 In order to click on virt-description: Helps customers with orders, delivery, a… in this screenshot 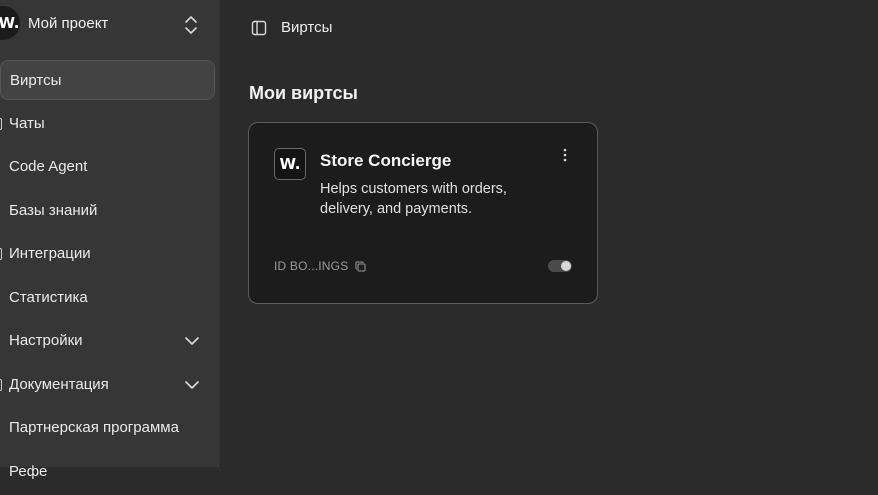, I will do `click(413, 199)`.